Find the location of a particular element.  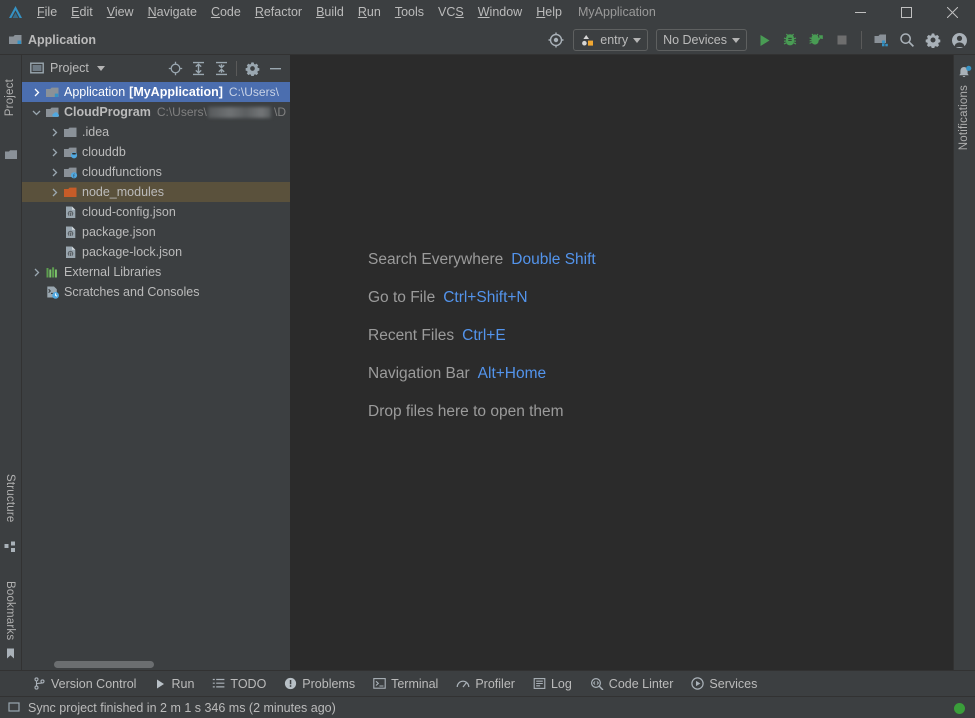

tree-node: f cloudfunctions is located at coordinates (156, 172).